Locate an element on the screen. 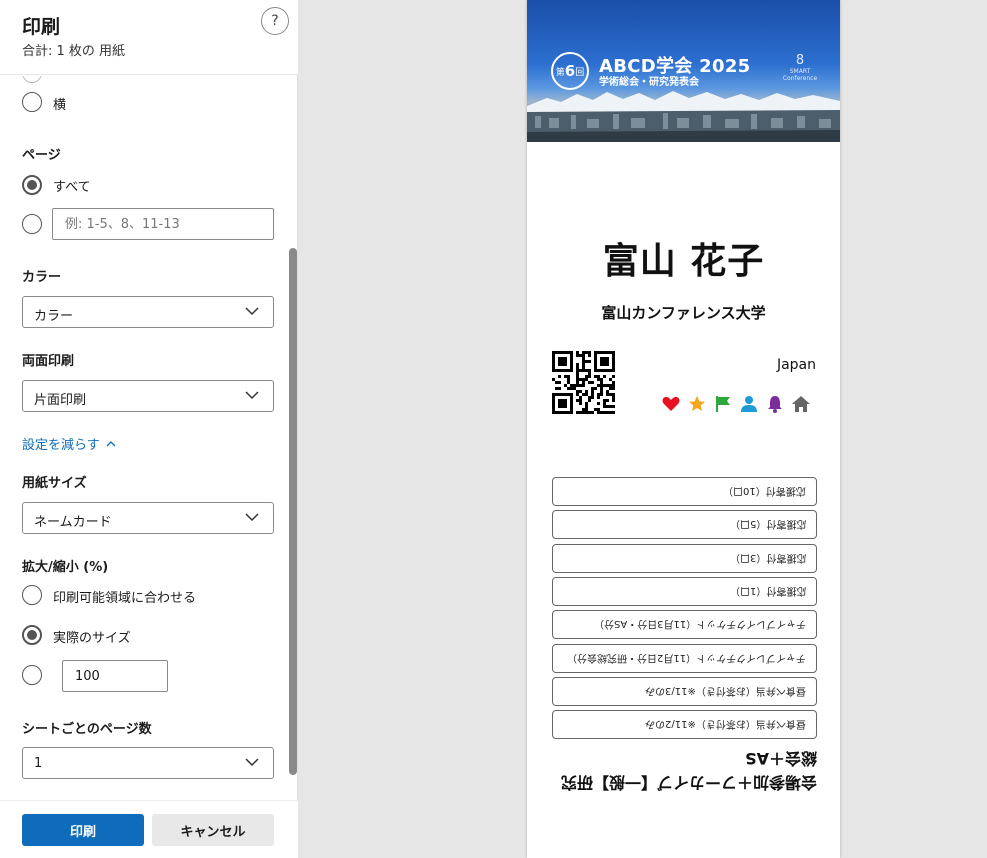 The width and height of the screenshot is (987, 858). ticket-item: 応援寄付（1口） is located at coordinates (684, 591).